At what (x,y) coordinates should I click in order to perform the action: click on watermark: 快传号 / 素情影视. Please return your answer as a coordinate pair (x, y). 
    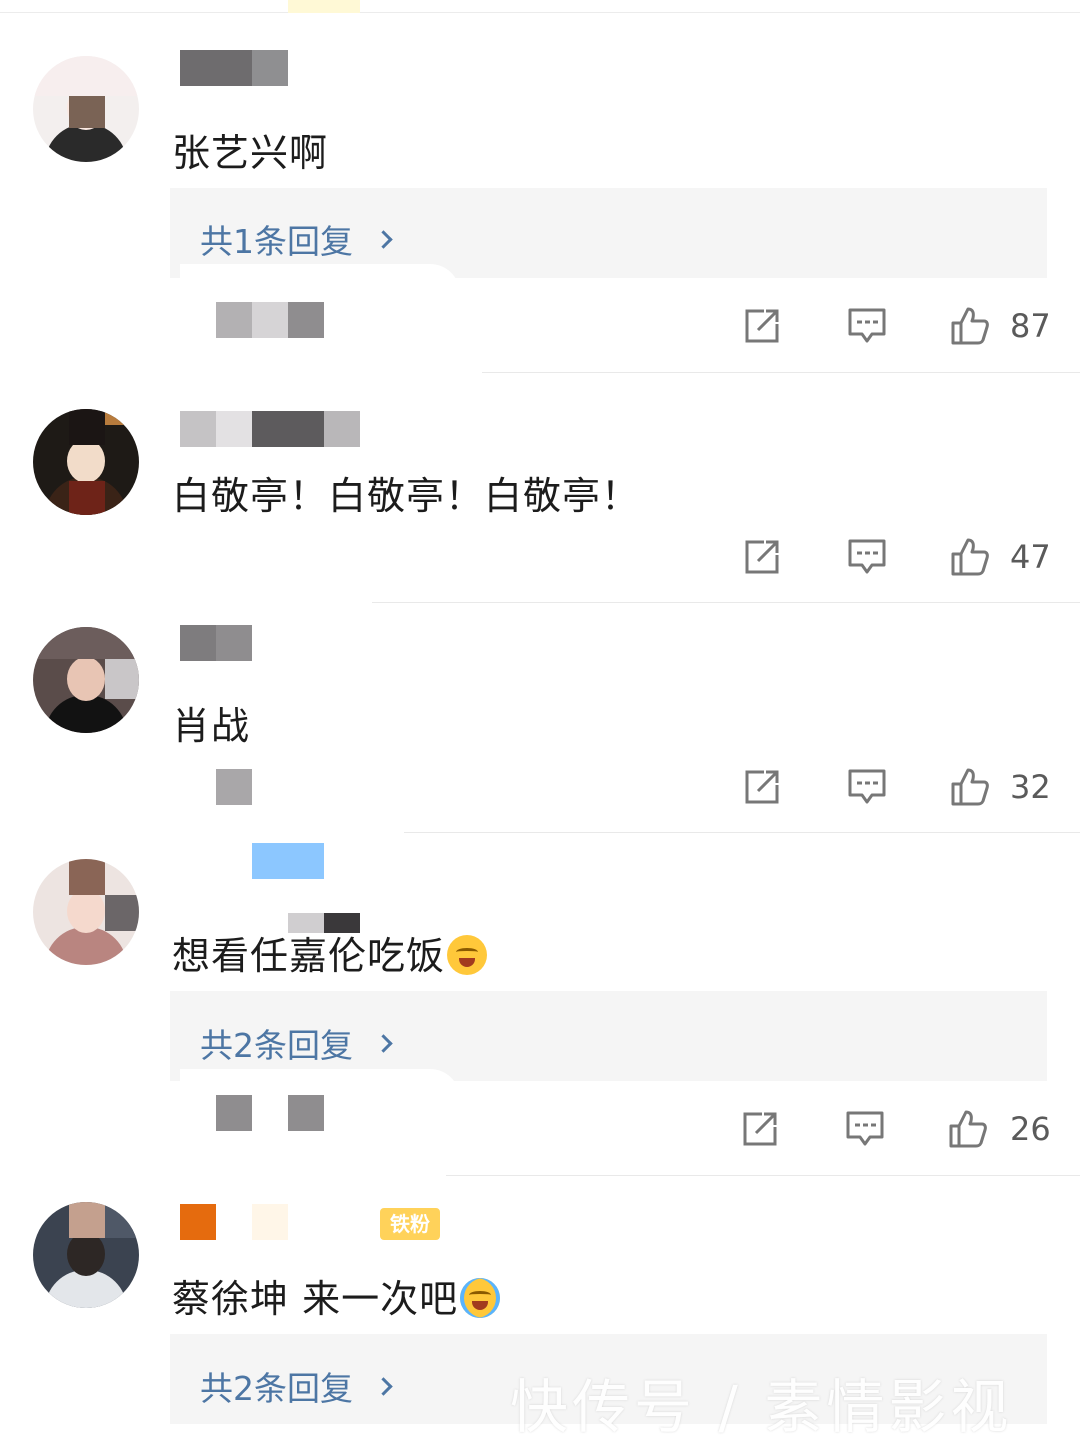
    Looking at the image, I should click on (761, 1407).